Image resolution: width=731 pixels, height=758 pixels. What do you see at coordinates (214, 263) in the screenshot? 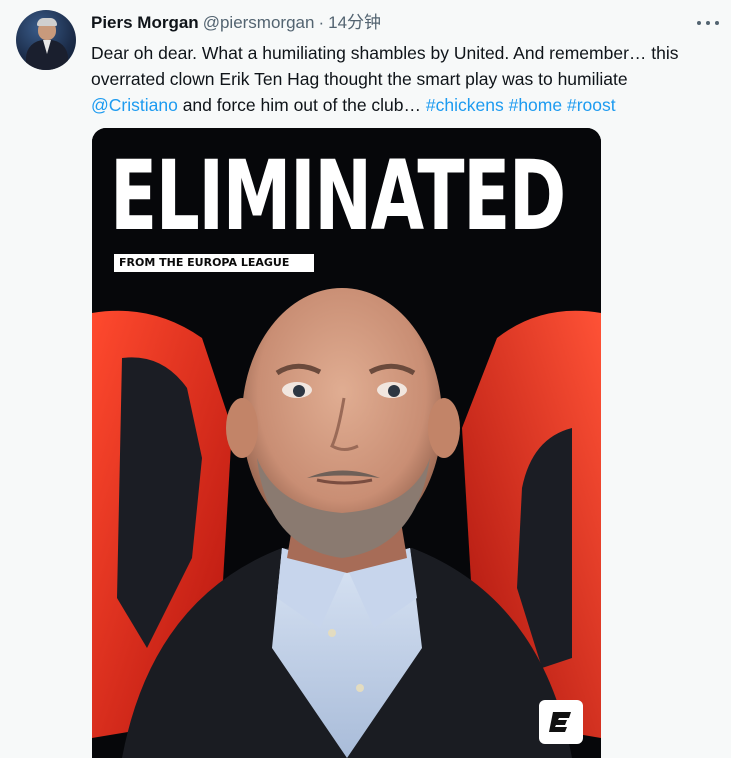
I see `subheadline-banner: FROM THE EUROPA LEAGUE` at bounding box center [214, 263].